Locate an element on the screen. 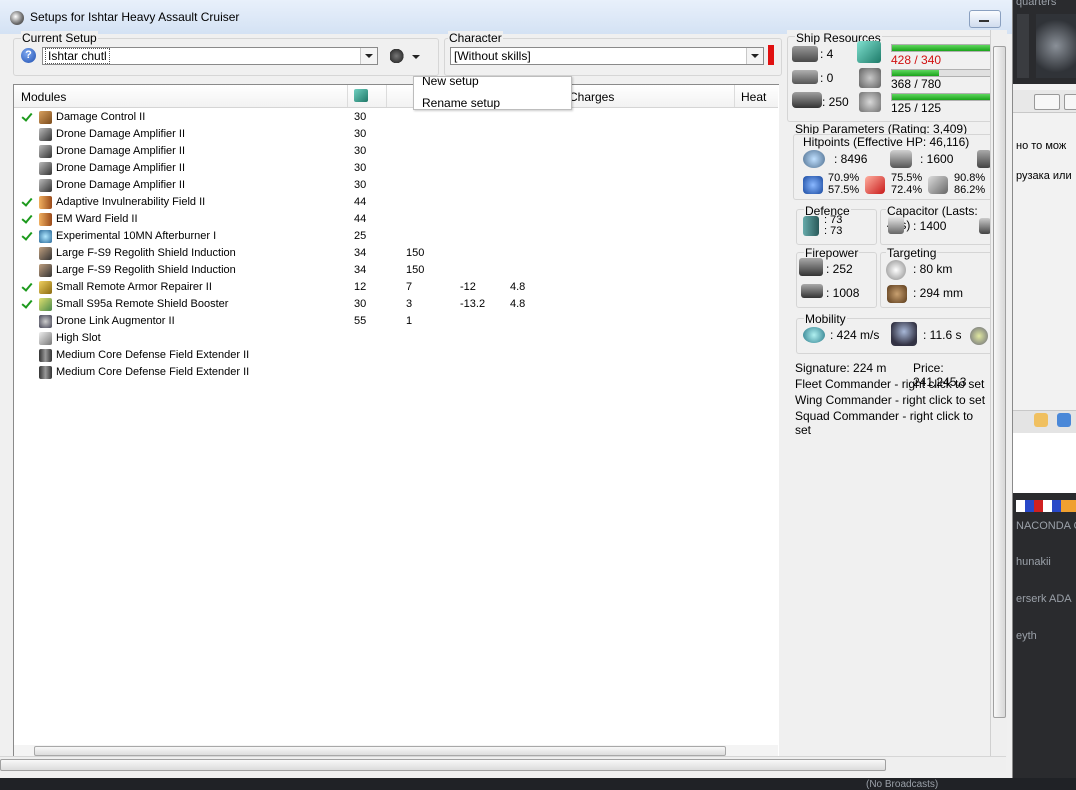 This screenshot has height=790, width=1076. align-time-icon is located at coordinates (904, 334).